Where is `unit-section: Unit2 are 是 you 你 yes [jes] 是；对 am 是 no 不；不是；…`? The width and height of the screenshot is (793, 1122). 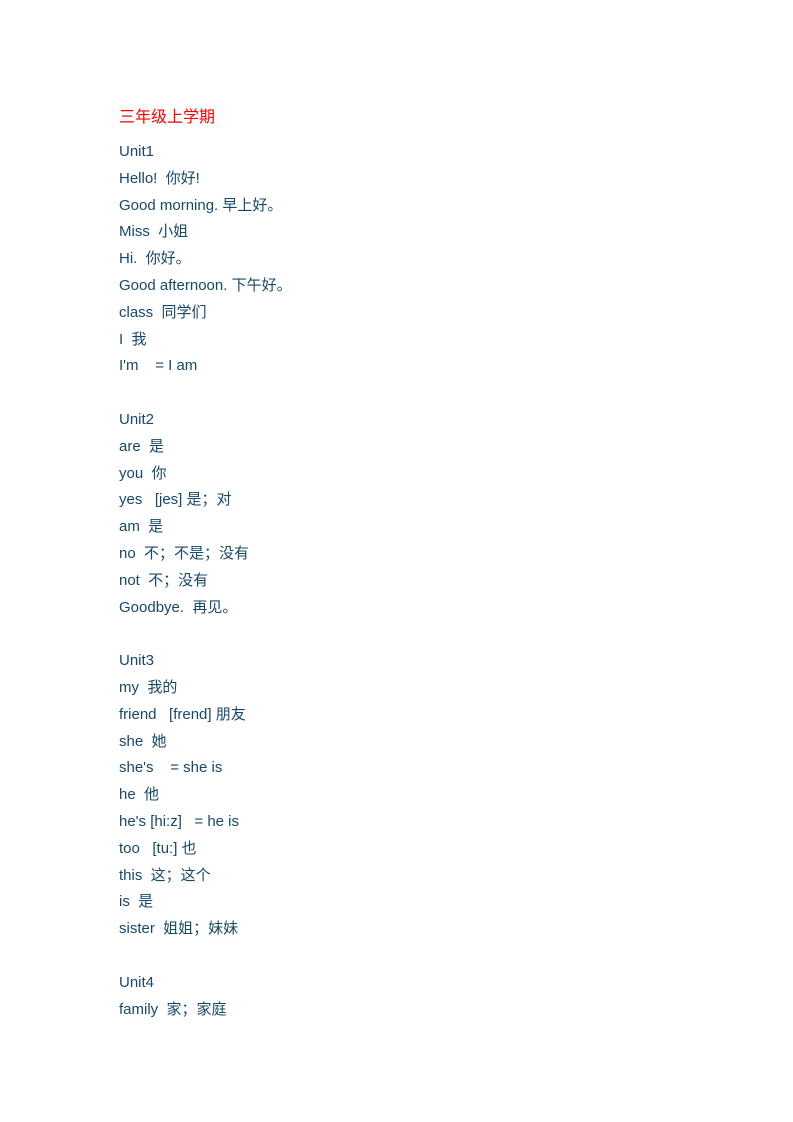 unit-section: Unit2 are 是 you 你 yes [jes] 是；对 am 是 no 不；不是；… is located at coordinates (399, 514).